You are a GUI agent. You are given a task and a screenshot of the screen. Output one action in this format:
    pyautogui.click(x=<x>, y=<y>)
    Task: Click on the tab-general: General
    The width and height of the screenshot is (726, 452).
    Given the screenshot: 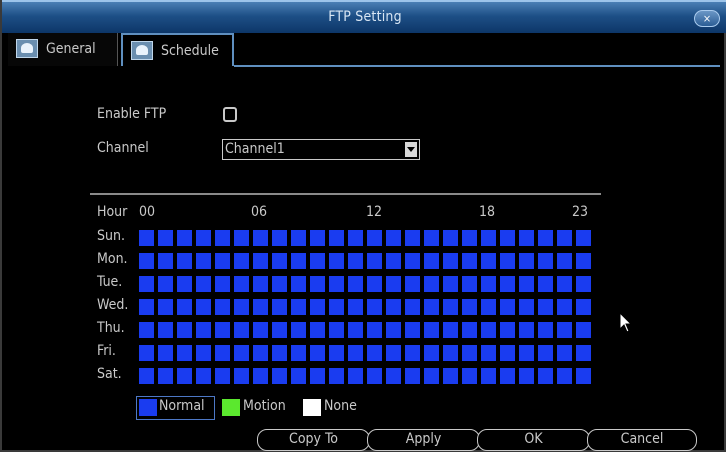 What is the action you would take?
    pyautogui.click(x=63, y=49)
    